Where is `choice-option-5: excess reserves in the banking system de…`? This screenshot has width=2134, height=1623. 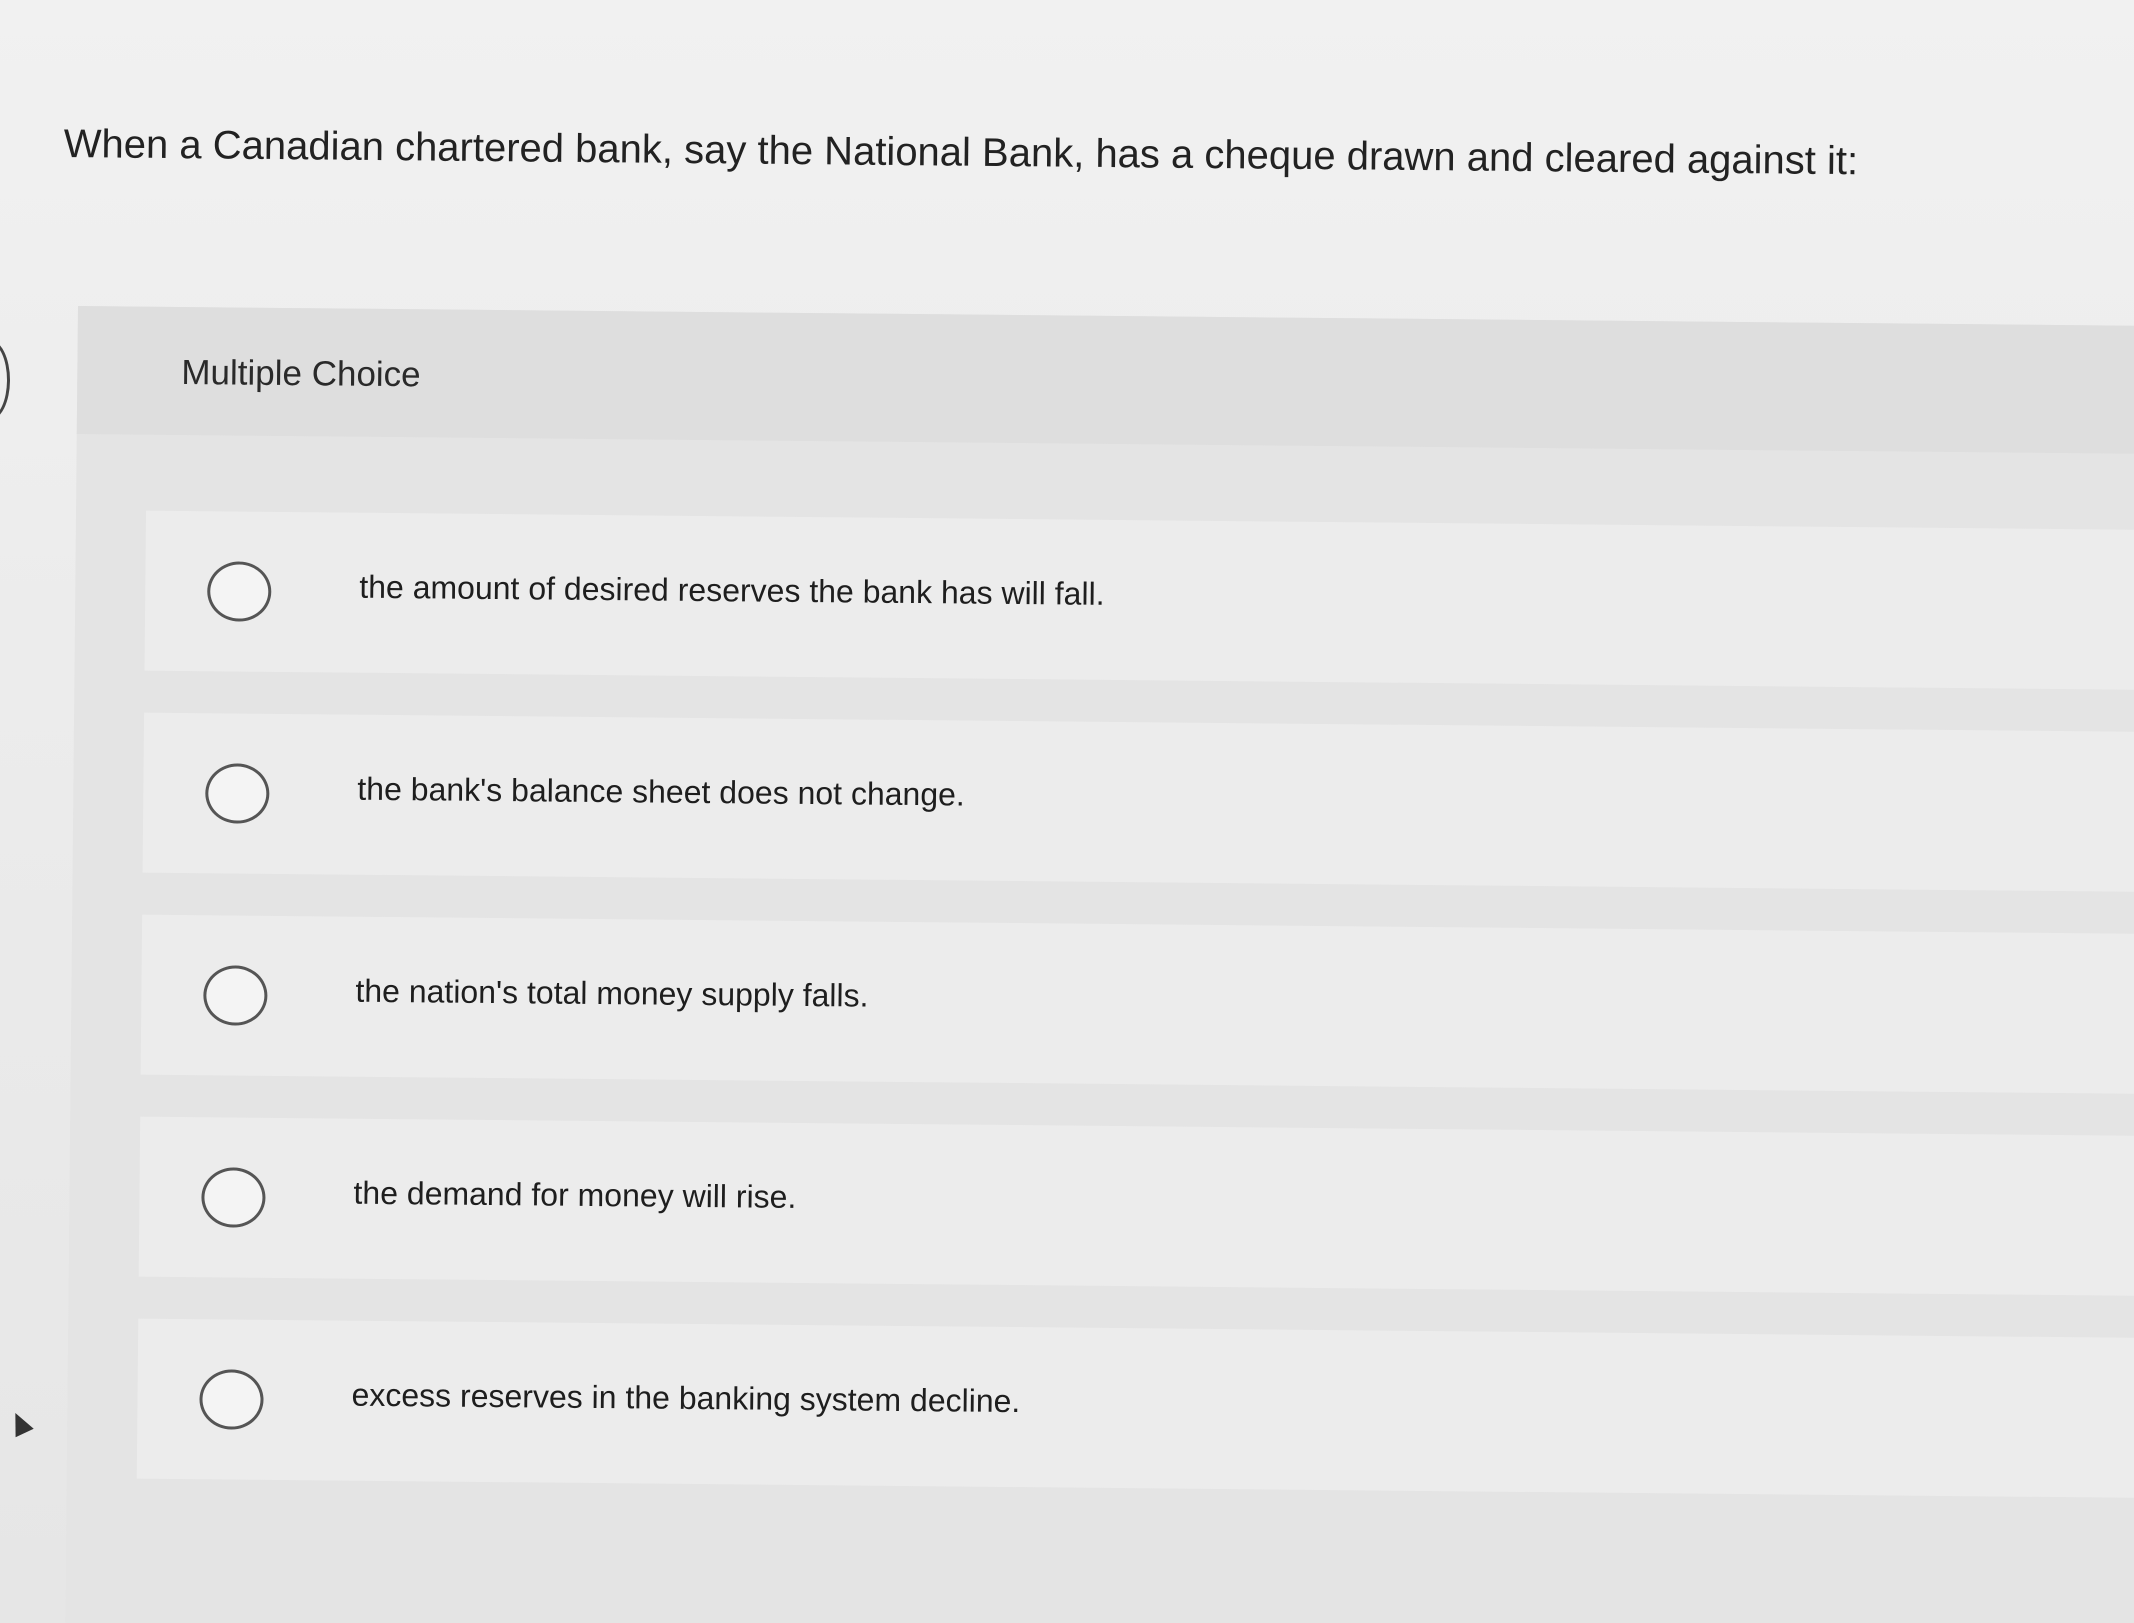 choice-option-5: excess reserves in the banking system de… is located at coordinates (1135, 1408).